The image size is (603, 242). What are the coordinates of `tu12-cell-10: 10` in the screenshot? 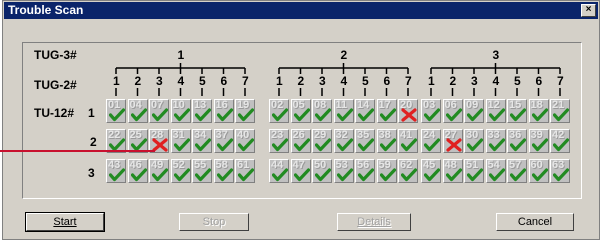 It's located at (180, 111).